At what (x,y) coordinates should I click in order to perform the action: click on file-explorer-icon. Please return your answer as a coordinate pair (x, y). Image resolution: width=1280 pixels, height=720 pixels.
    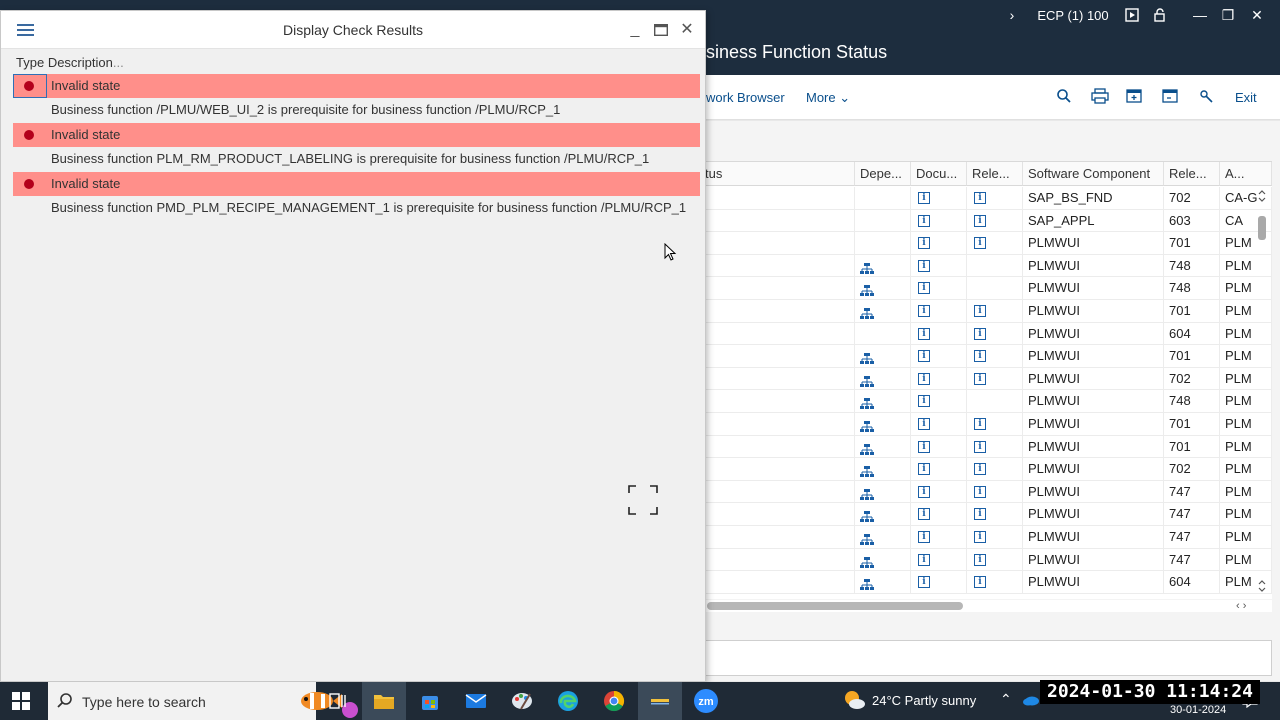
    Looking at the image, I should click on (384, 701).